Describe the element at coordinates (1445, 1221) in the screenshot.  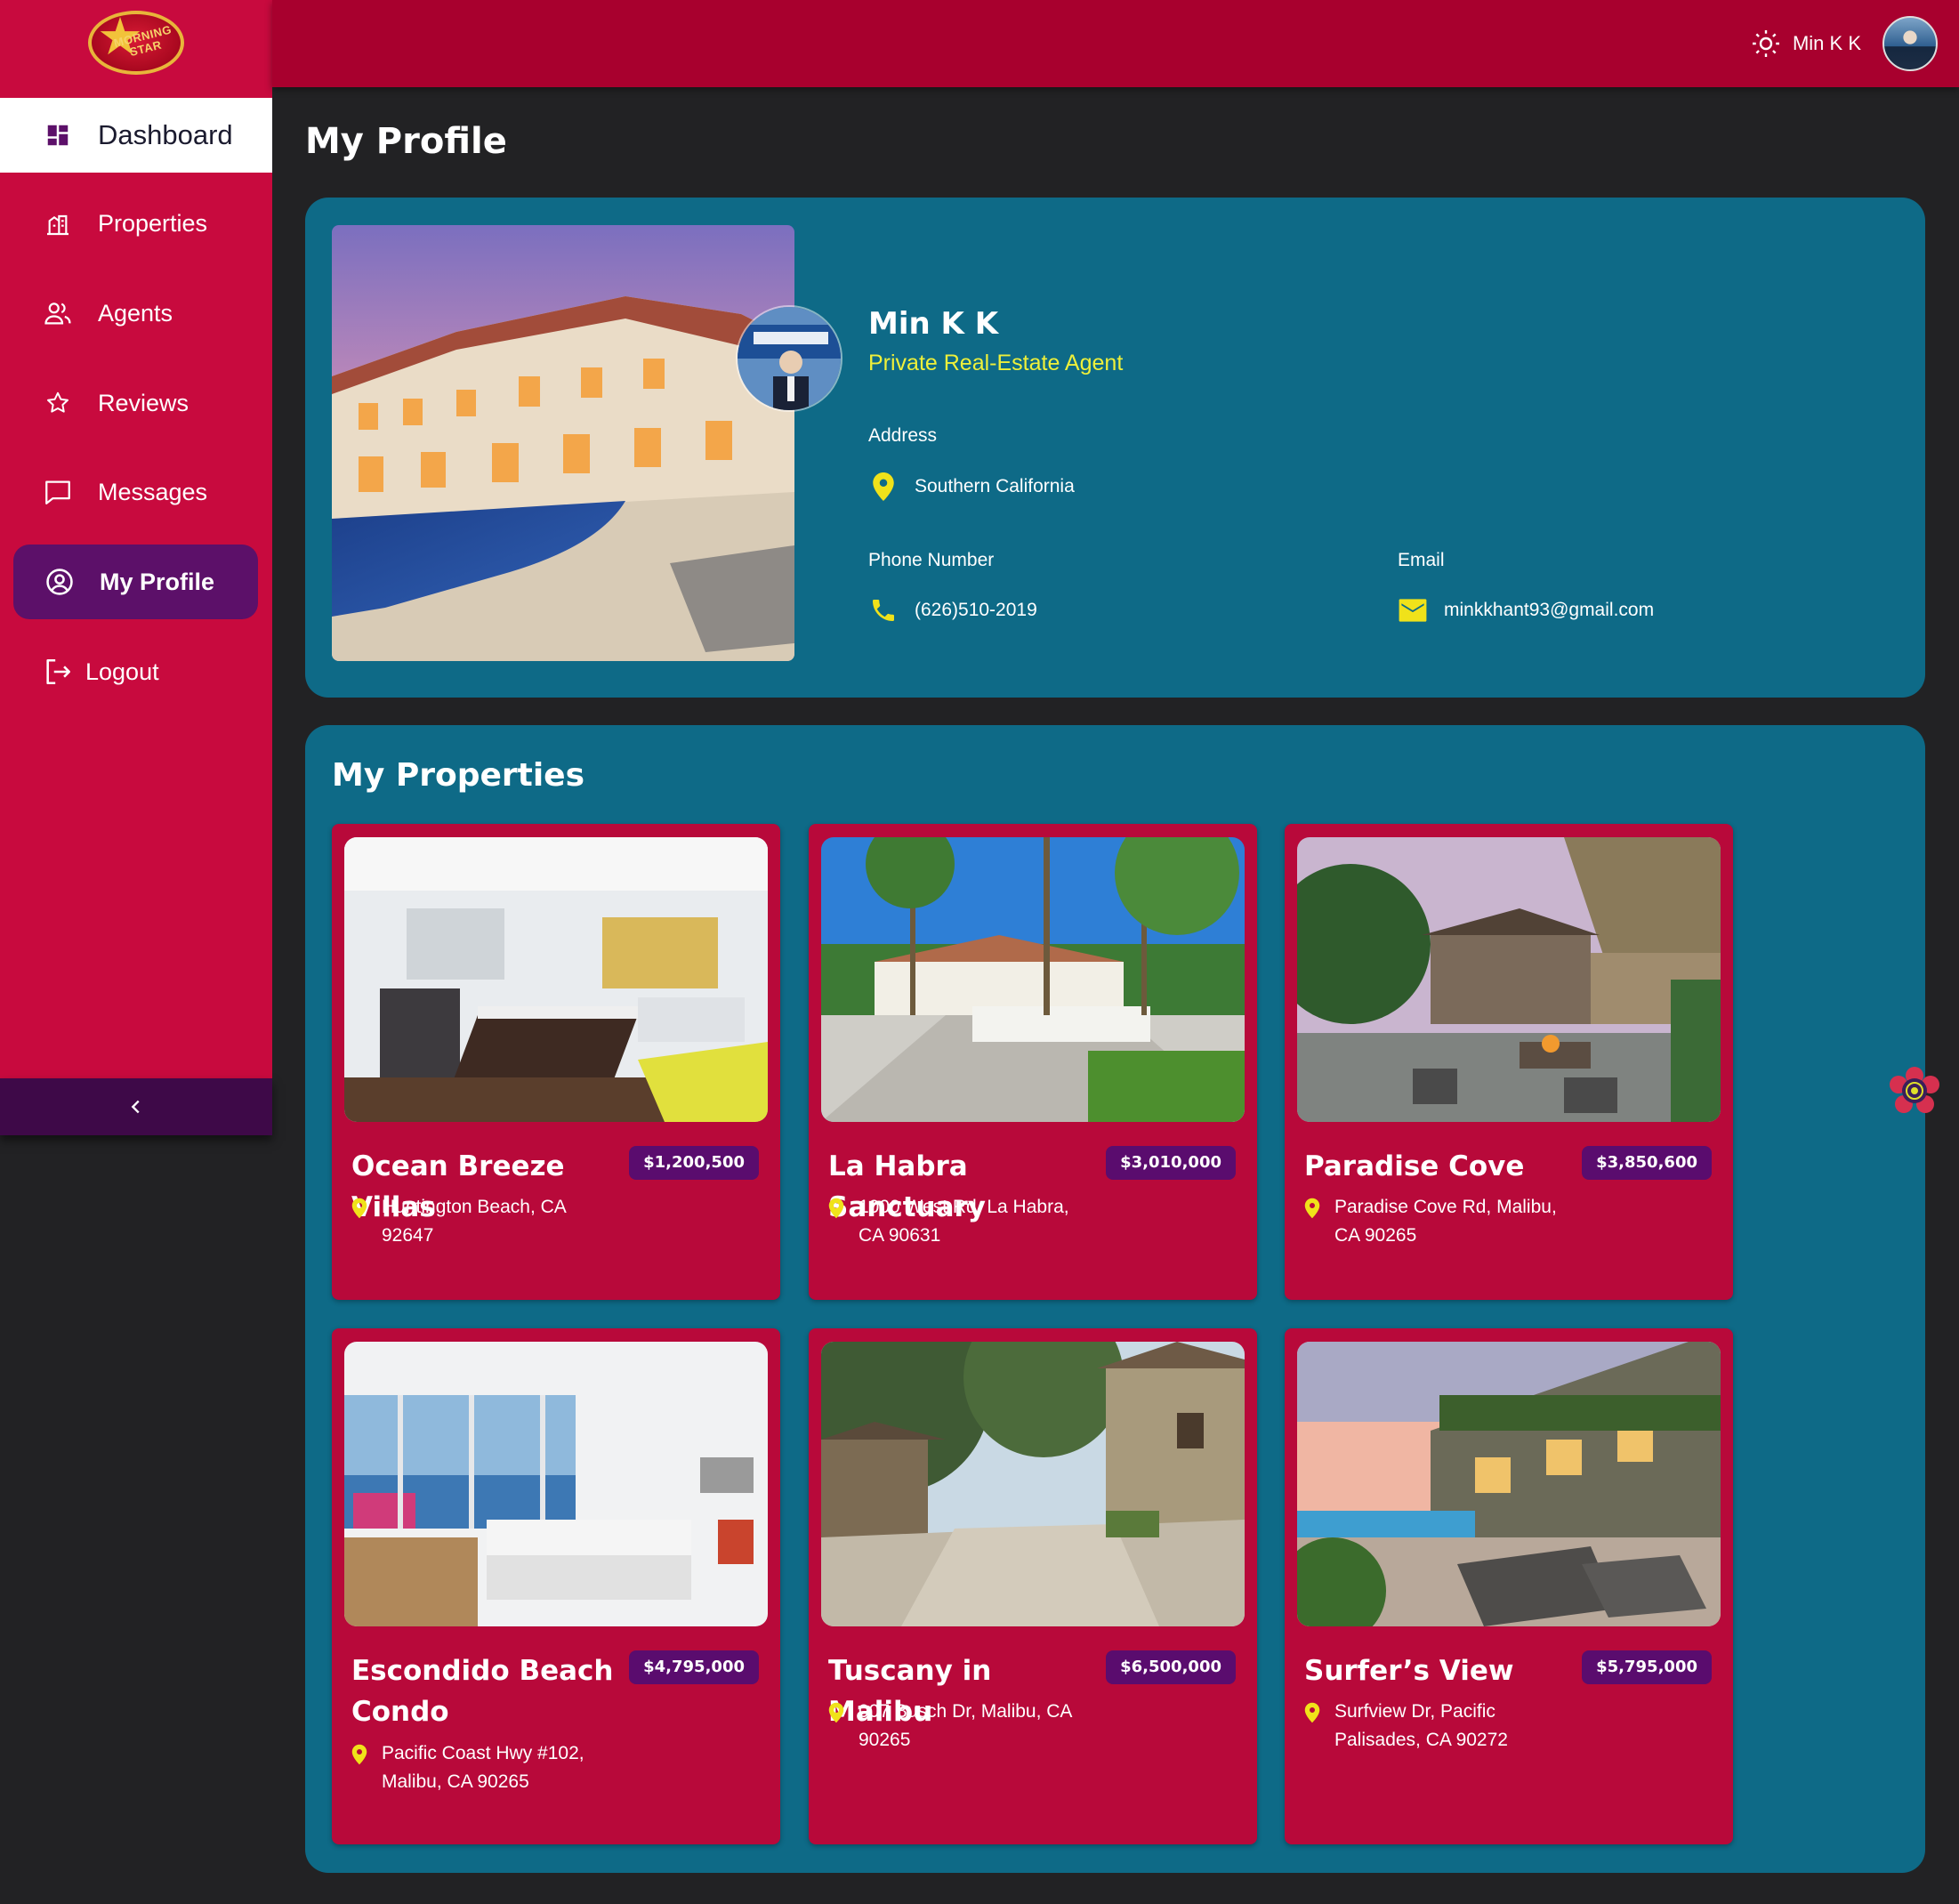
I see `address-text: Paradise Cove Rd, Malibu, CA 90265` at that location.